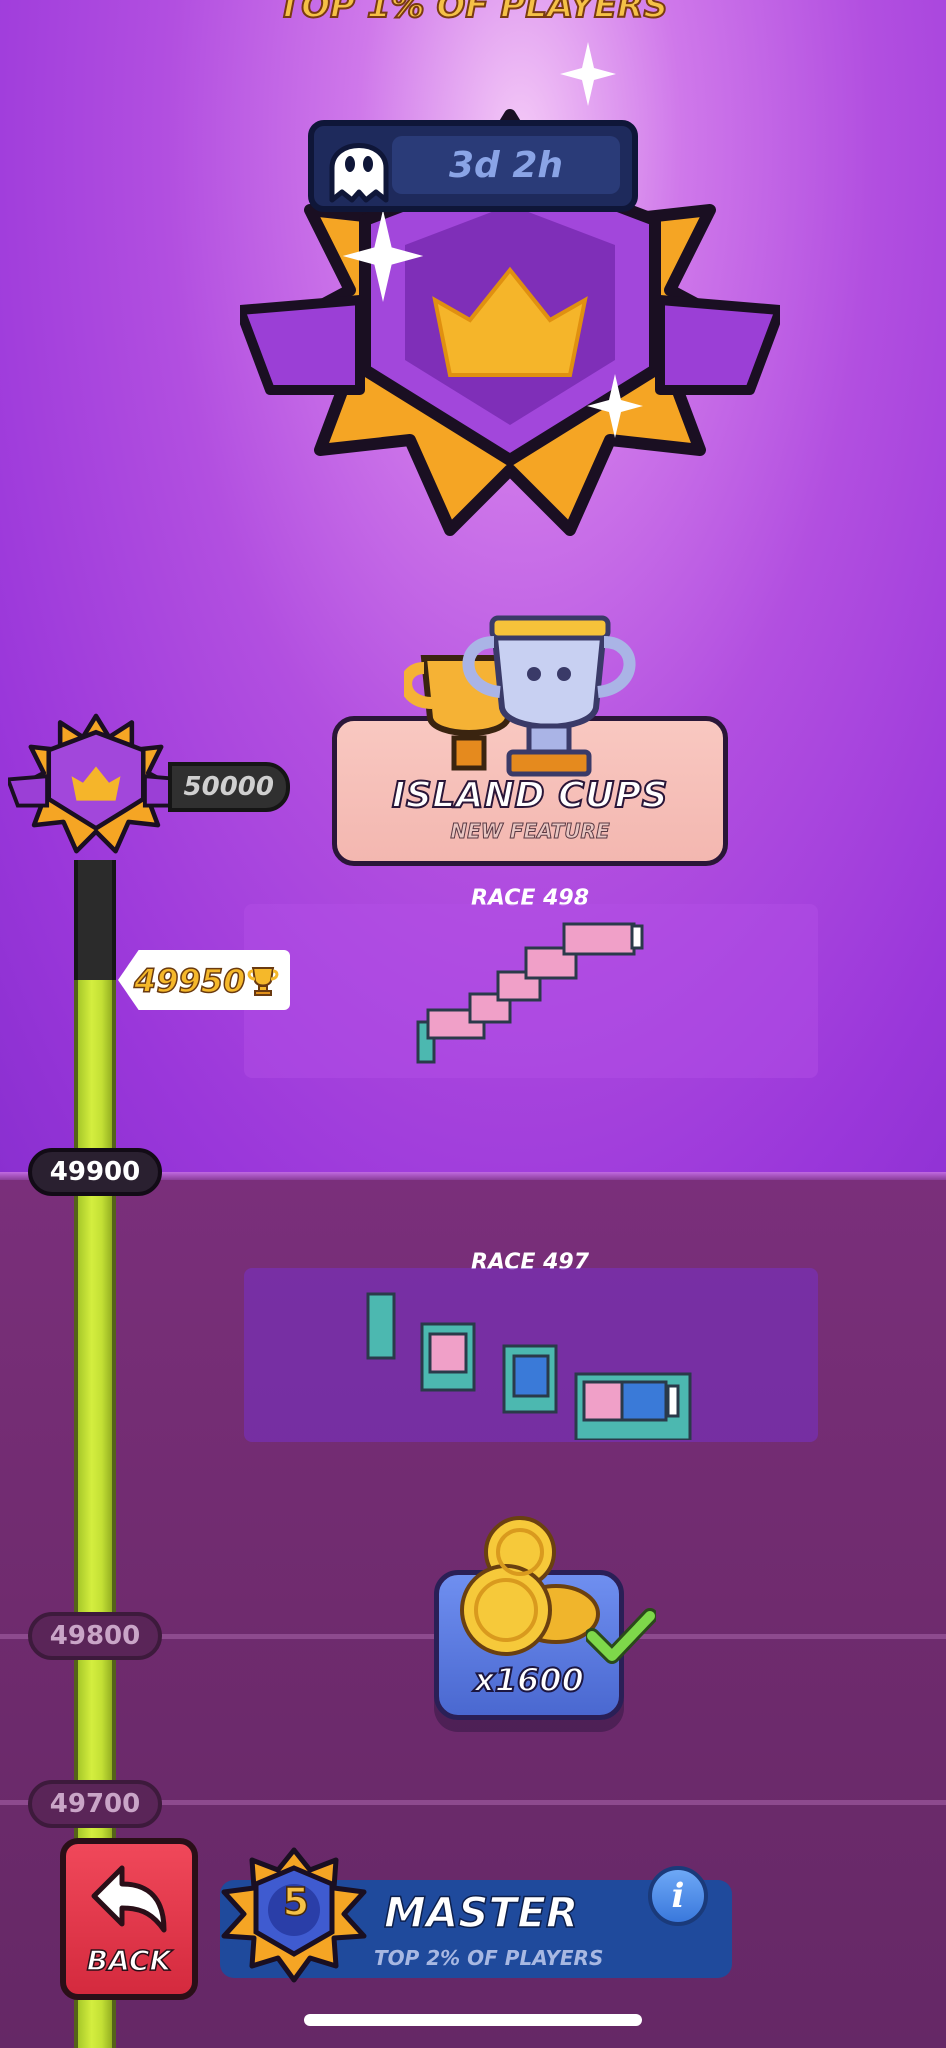 The width and height of the screenshot is (946, 2048). What do you see at coordinates (129, 1960) in the screenshot?
I see `back-label: BACK` at bounding box center [129, 1960].